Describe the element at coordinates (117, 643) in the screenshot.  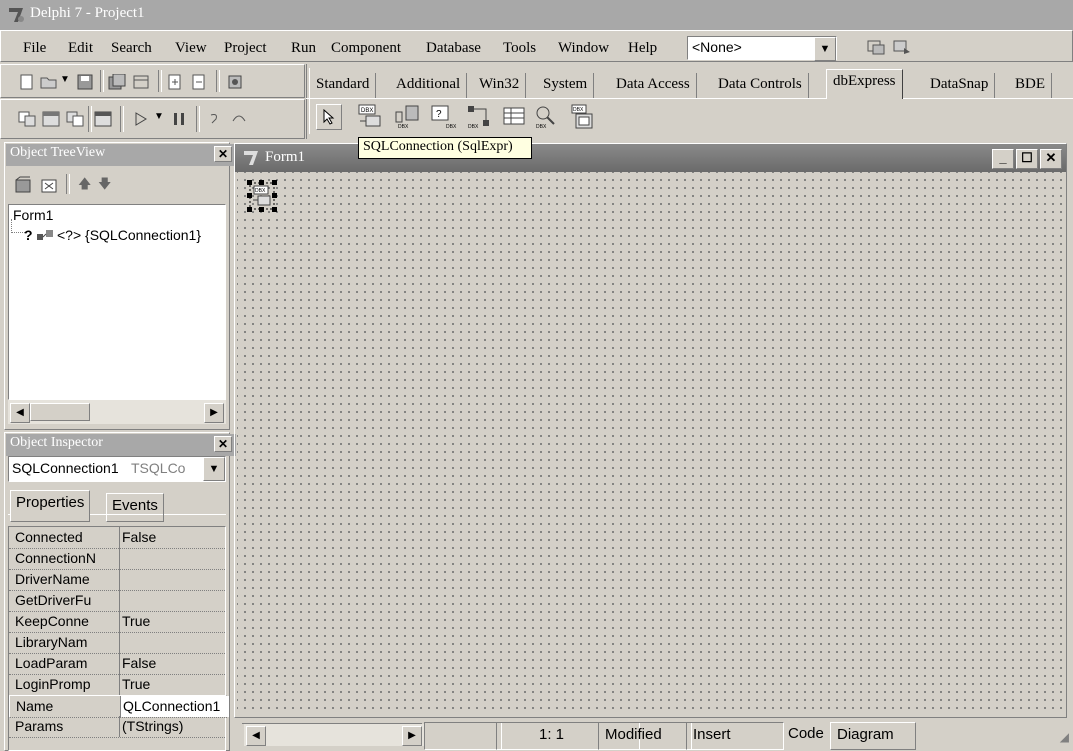
I see `property-row: LibraryNam` at that location.